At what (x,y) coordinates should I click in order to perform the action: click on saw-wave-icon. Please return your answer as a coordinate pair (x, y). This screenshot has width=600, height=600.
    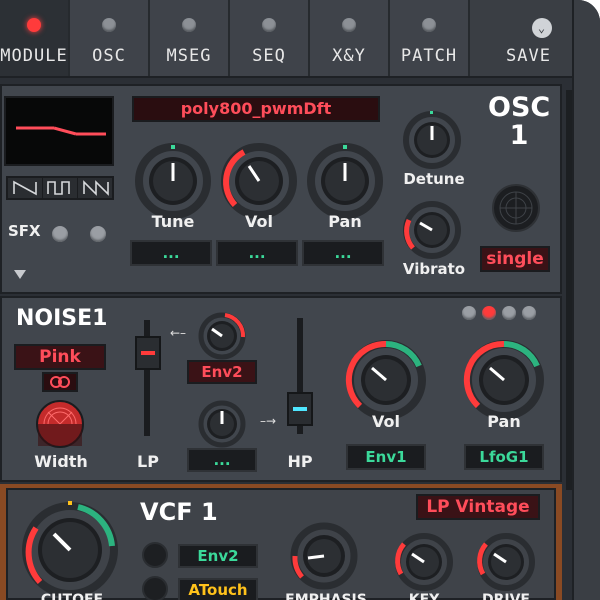
    Looking at the image, I should click on (25, 188).